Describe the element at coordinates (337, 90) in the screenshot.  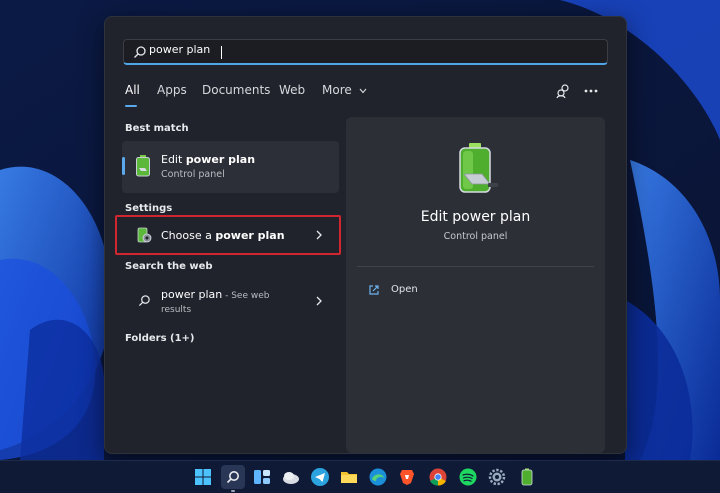
I see `tab-more-label: More` at that location.